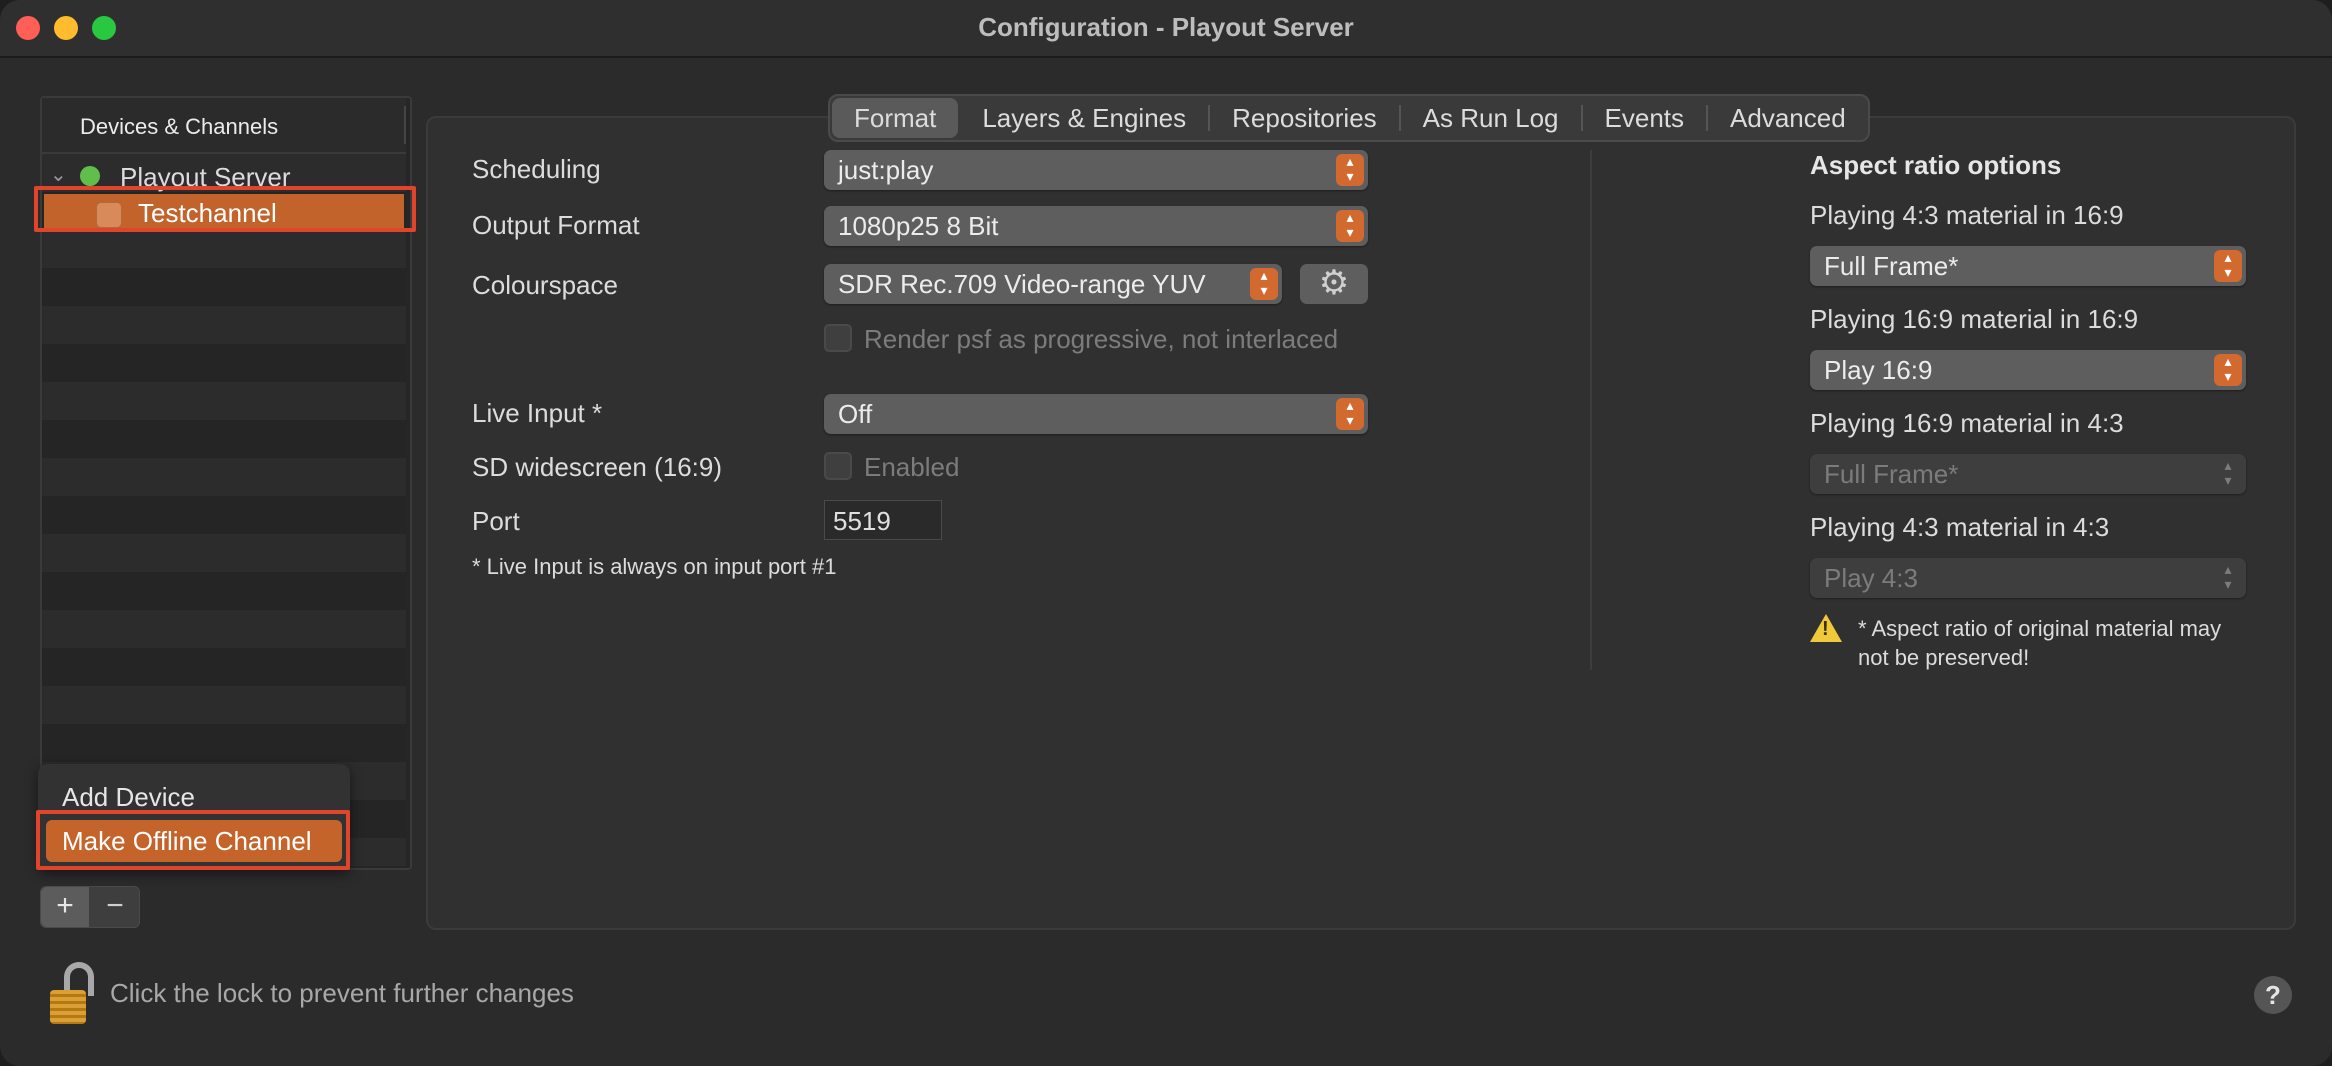  What do you see at coordinates (912, 467) in the screenshot?
I see `sd-widescreen-enabled-label: Enabled` at bounding box center [912, 467].